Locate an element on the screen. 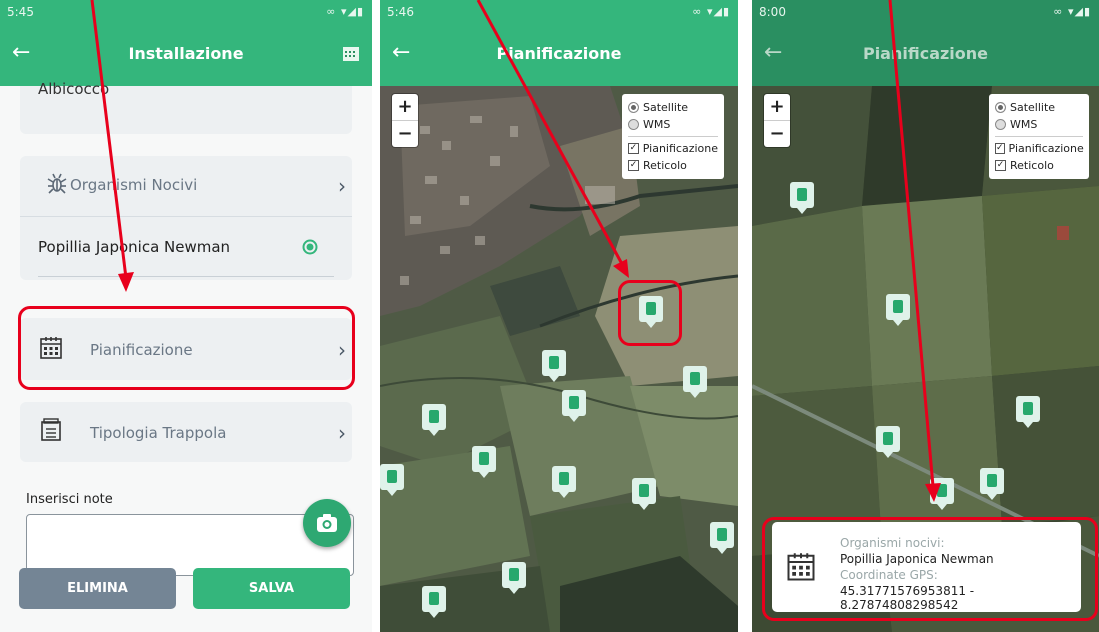 This screenshot has height=632, width=1099. organismi-card is located at coordinates (186, 218).